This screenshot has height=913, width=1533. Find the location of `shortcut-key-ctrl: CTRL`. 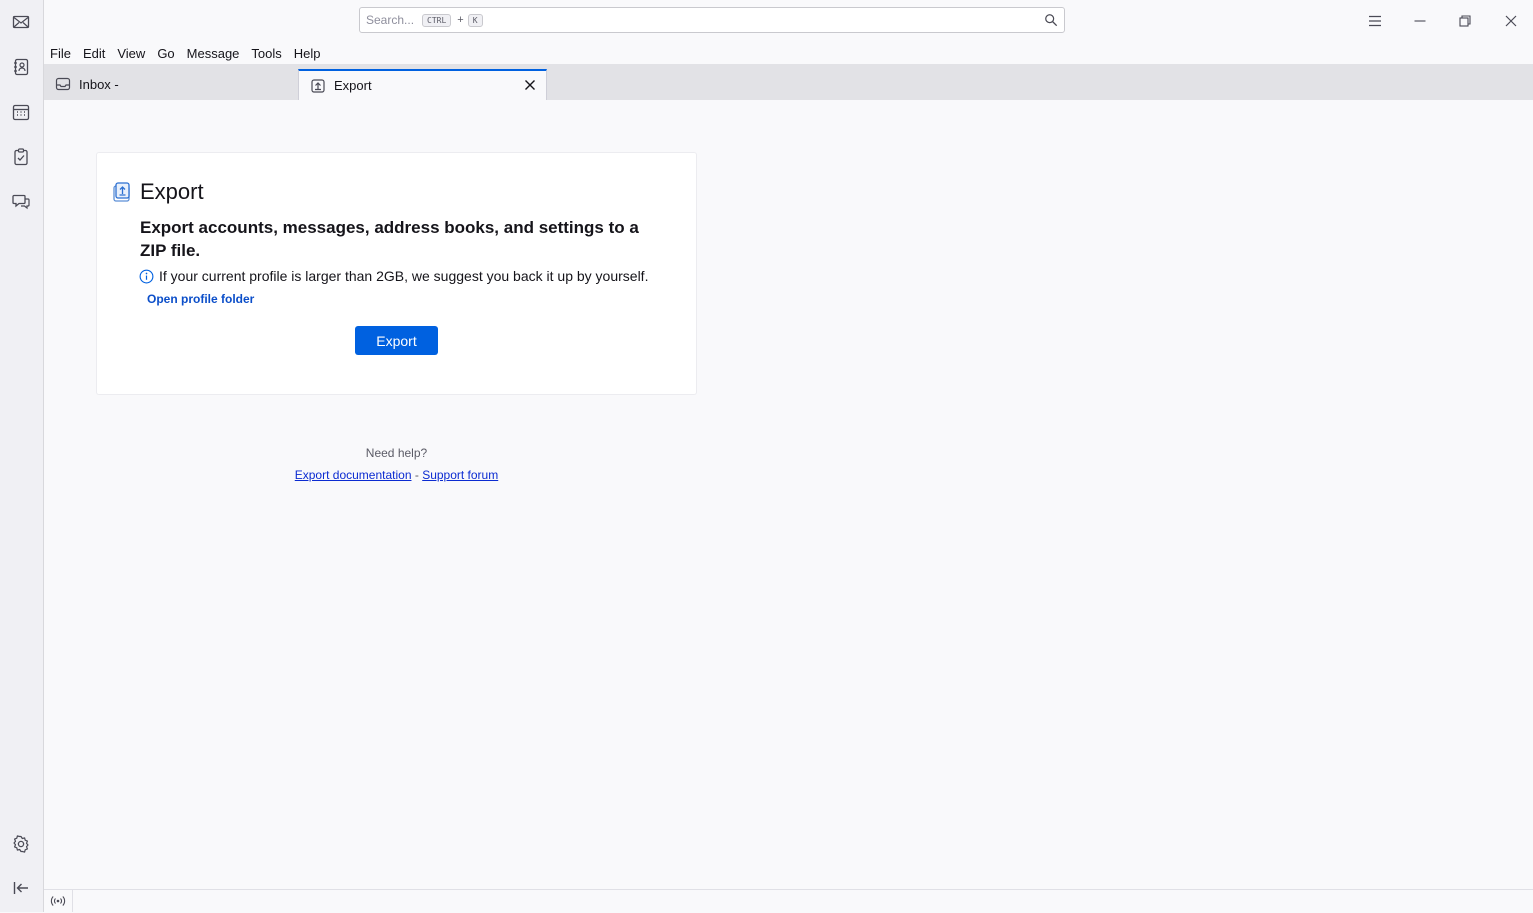

shortcut-key-ctrl: CTRL is located at coordinates (437, 20).